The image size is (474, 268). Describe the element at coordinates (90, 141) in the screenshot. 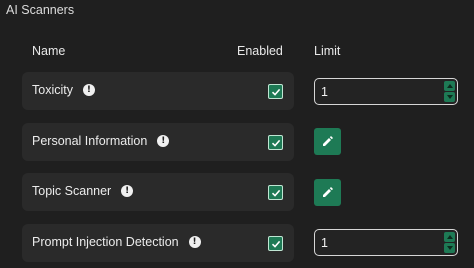

I see `scanner-name: Personal Information` at that location.